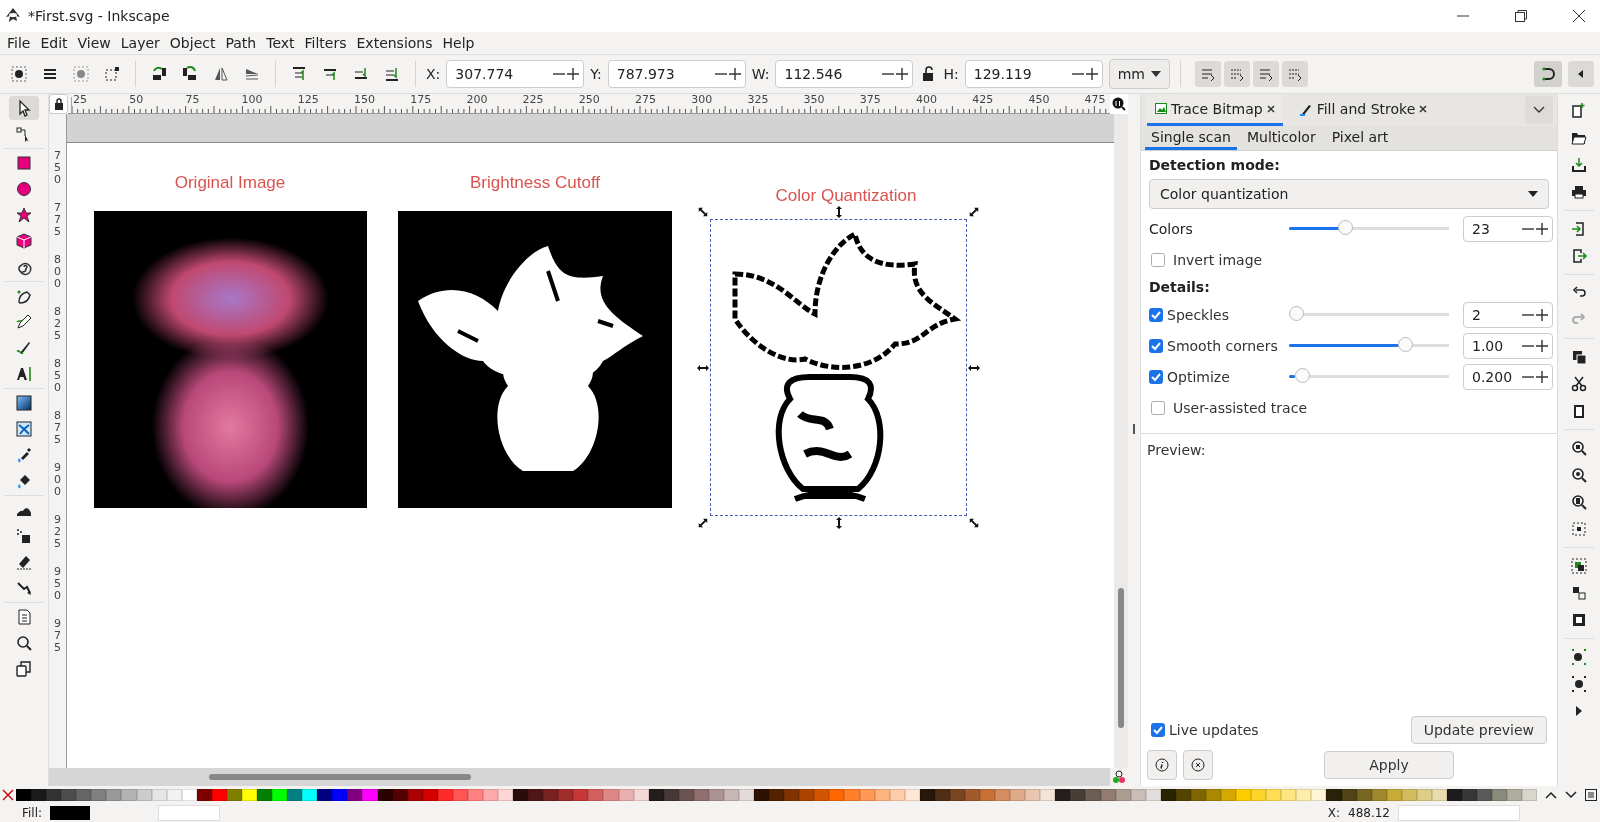 The height and width of the screenshot is (822, 1600). I want to click on field-value: 129.119, so click(1002, 74).